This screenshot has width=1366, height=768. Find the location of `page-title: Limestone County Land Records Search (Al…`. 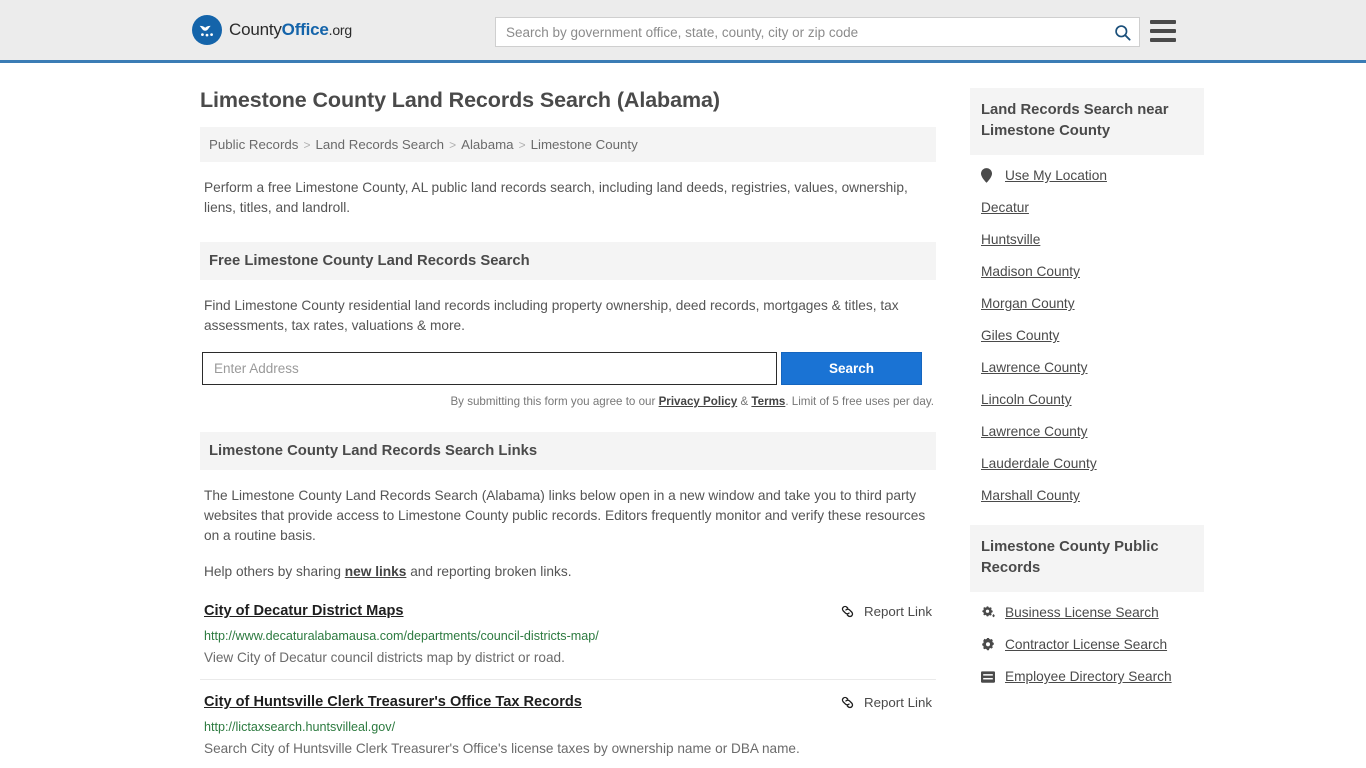

page-title: Limestone County Land Records Search (Al… is located at coordinates (460, 100).